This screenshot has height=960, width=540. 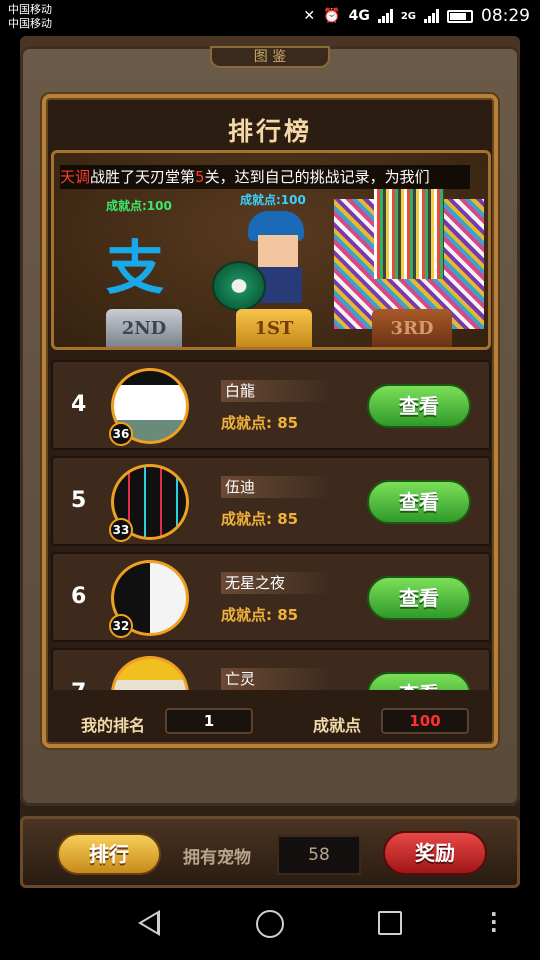 What do you see at coordinates (270, 852) in the screenshot?
I see `bottom-bar: 排行 拥有宠物 58 奖励` at bounding box center [270, 852].